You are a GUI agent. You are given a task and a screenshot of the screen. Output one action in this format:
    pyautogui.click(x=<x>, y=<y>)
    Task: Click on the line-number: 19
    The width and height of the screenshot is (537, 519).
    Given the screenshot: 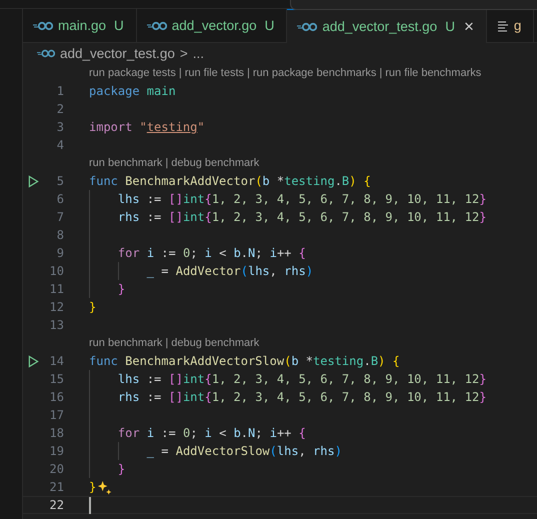 What is the action you would take?
    pyautogui.click(x=56, y=451)
    